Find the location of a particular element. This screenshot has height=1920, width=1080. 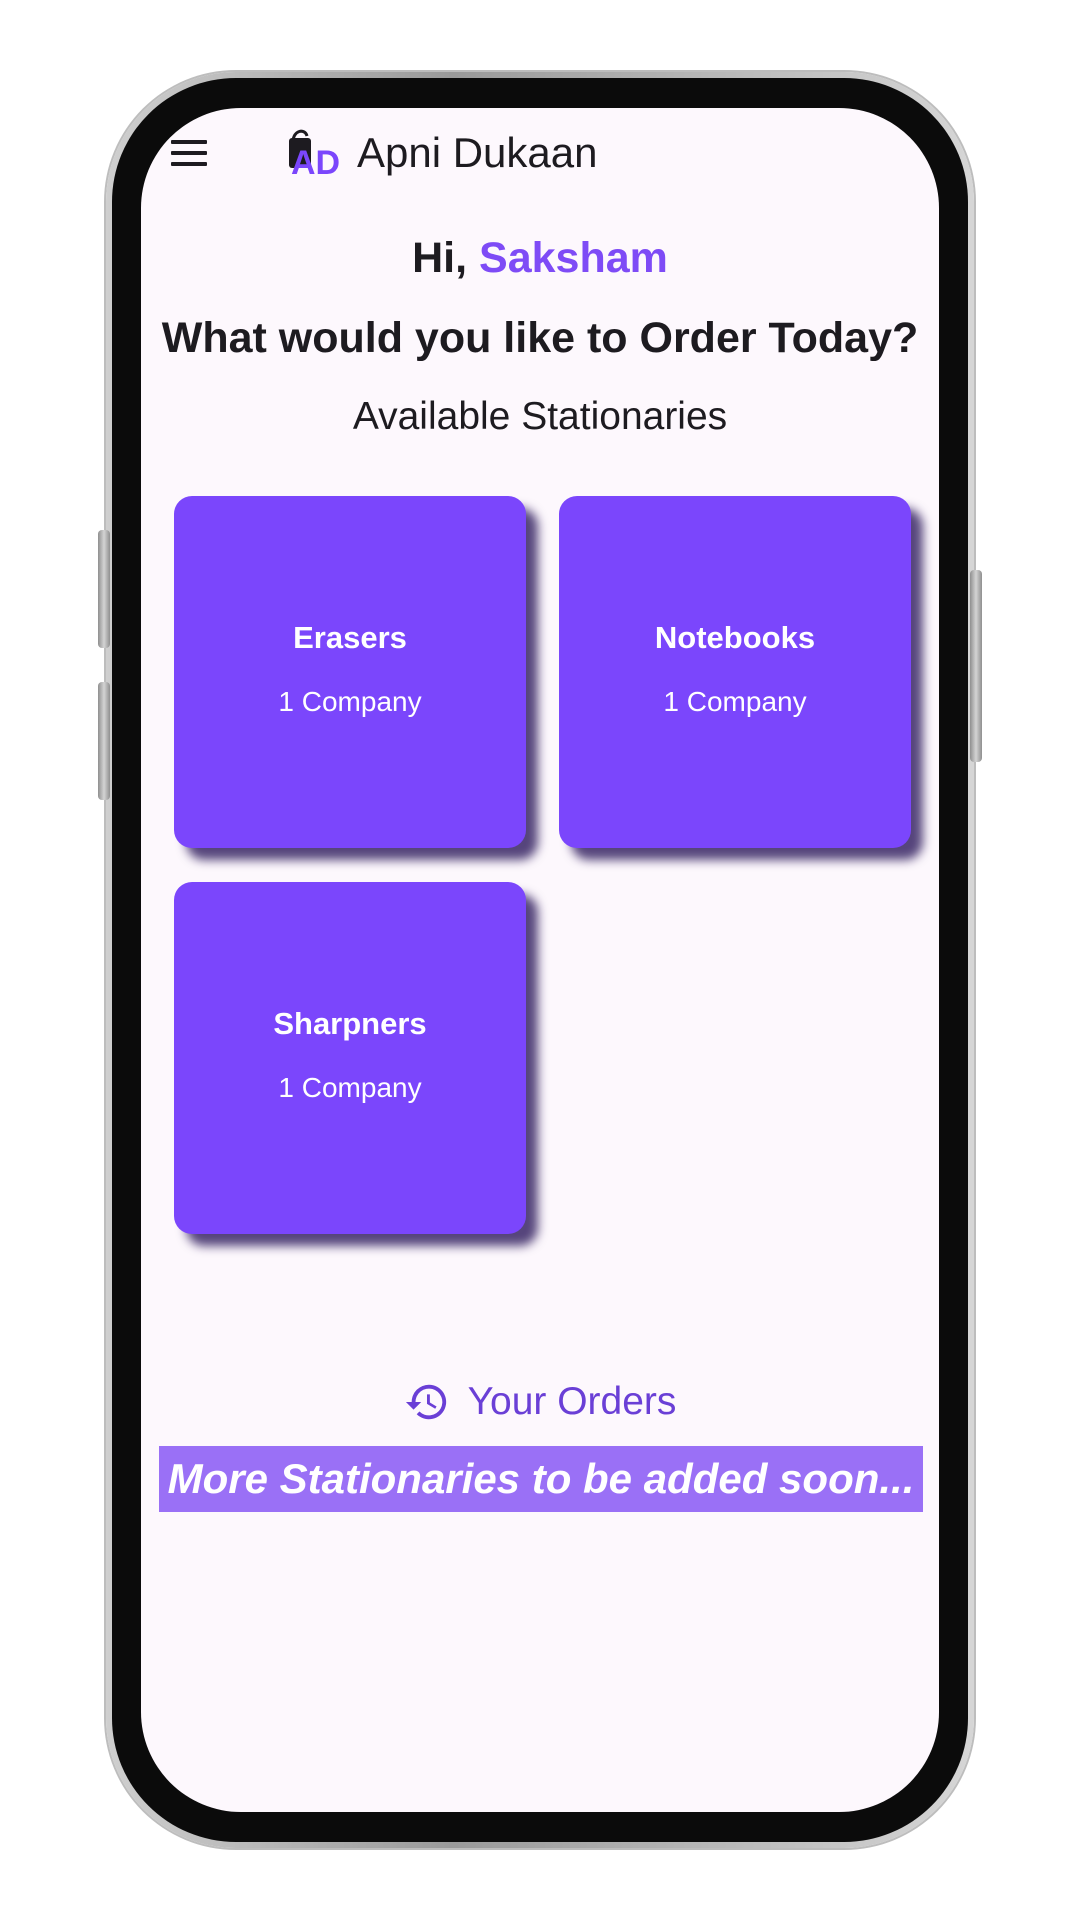

hamburger-menu-icon is located at coordinates (189, 153).